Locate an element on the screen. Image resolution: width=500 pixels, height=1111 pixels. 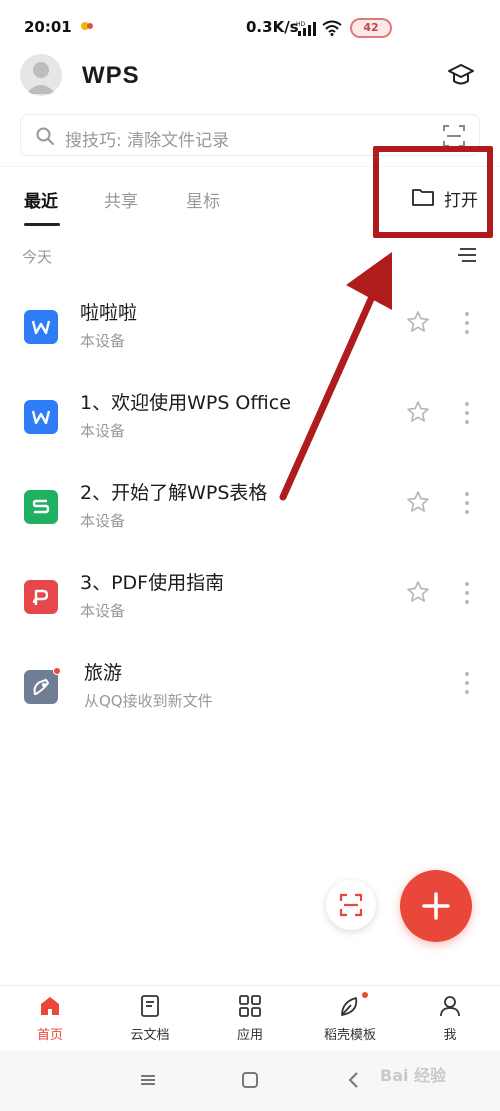
add-button is located at coordinates (436, 906).